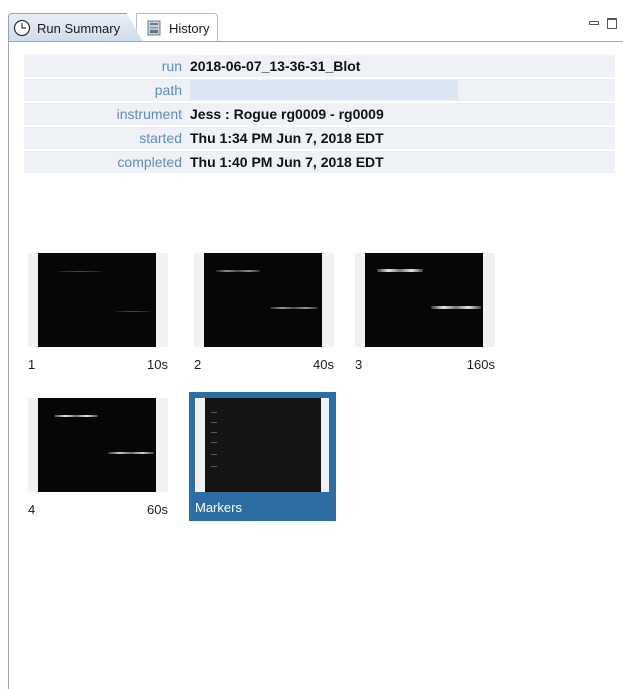  I want to click on prop-row-started: started Thu 1:34 PM Jun 7, 2018 EDT, so click(319, 139).